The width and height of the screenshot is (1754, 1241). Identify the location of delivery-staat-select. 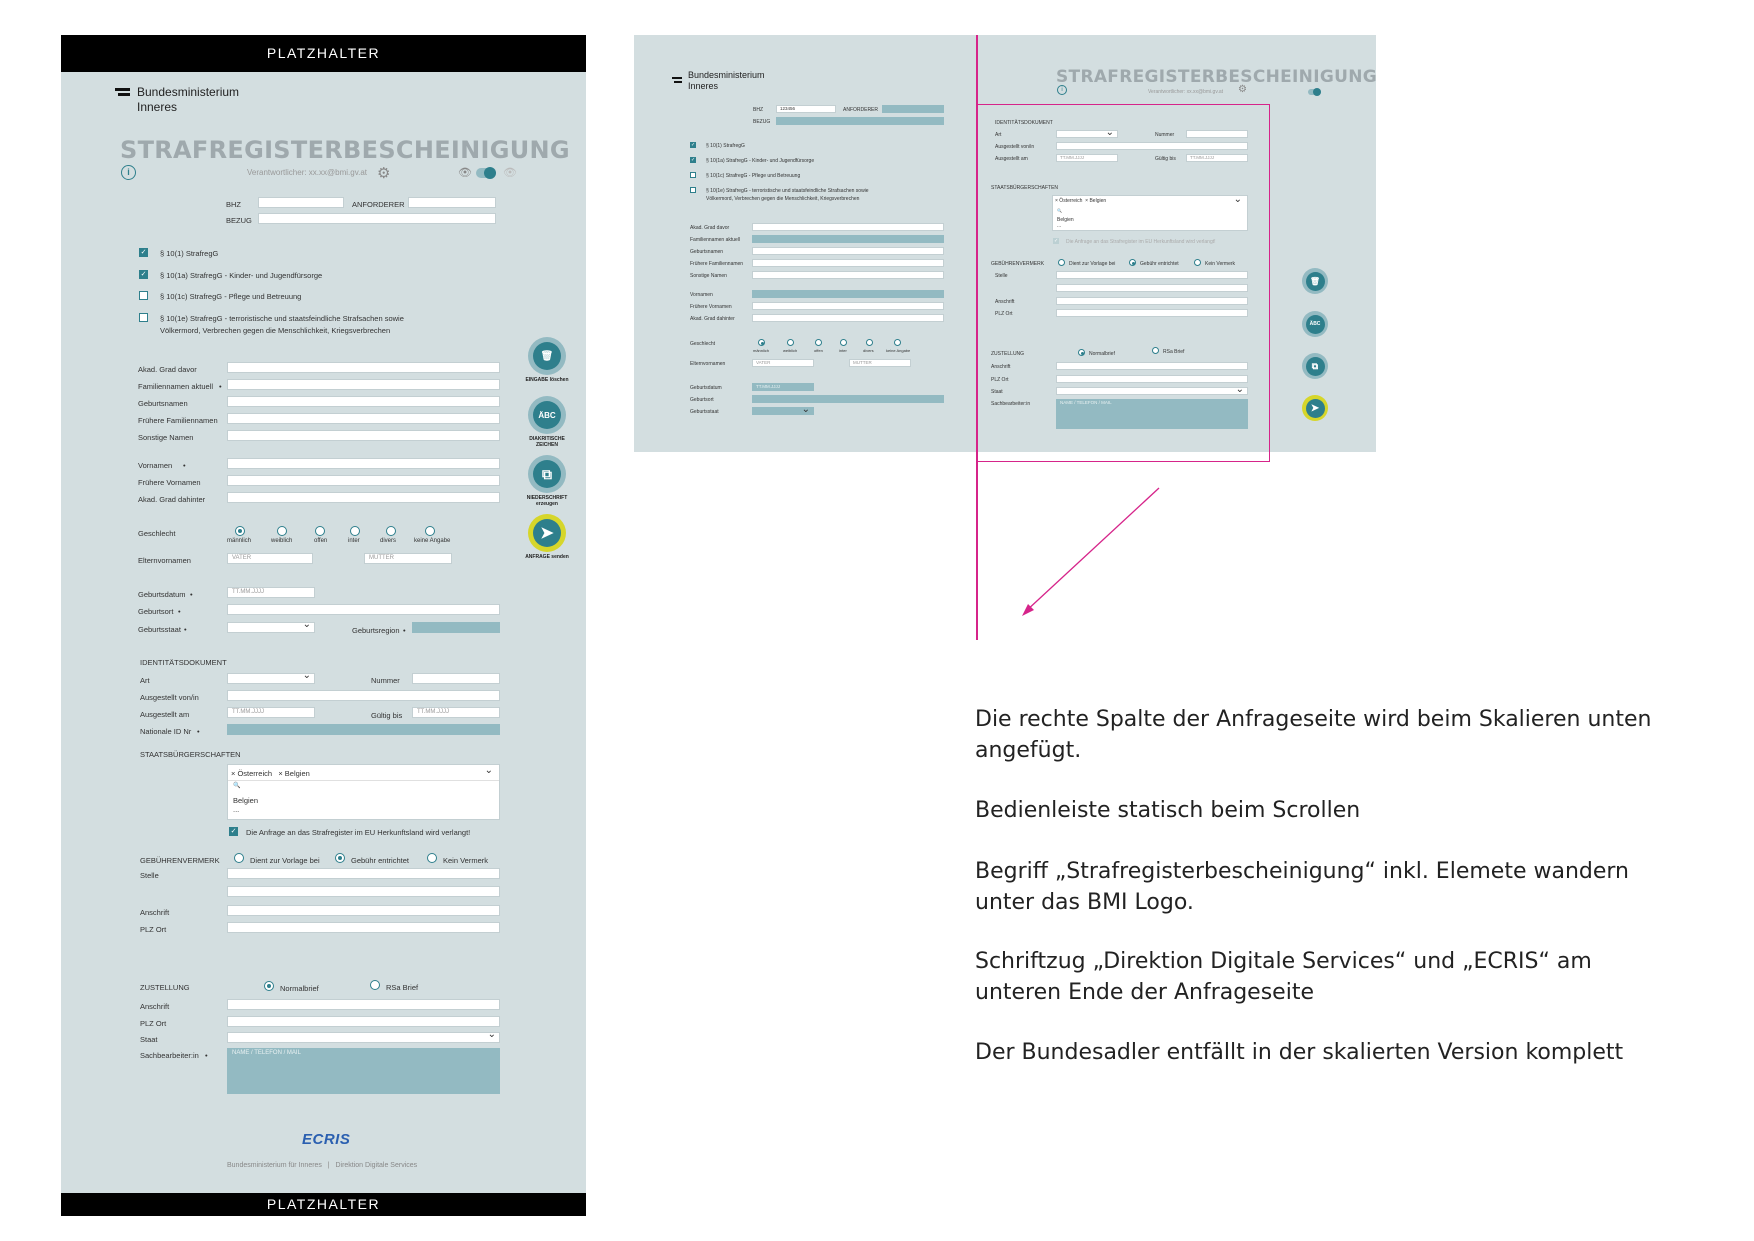
(363, 1036).